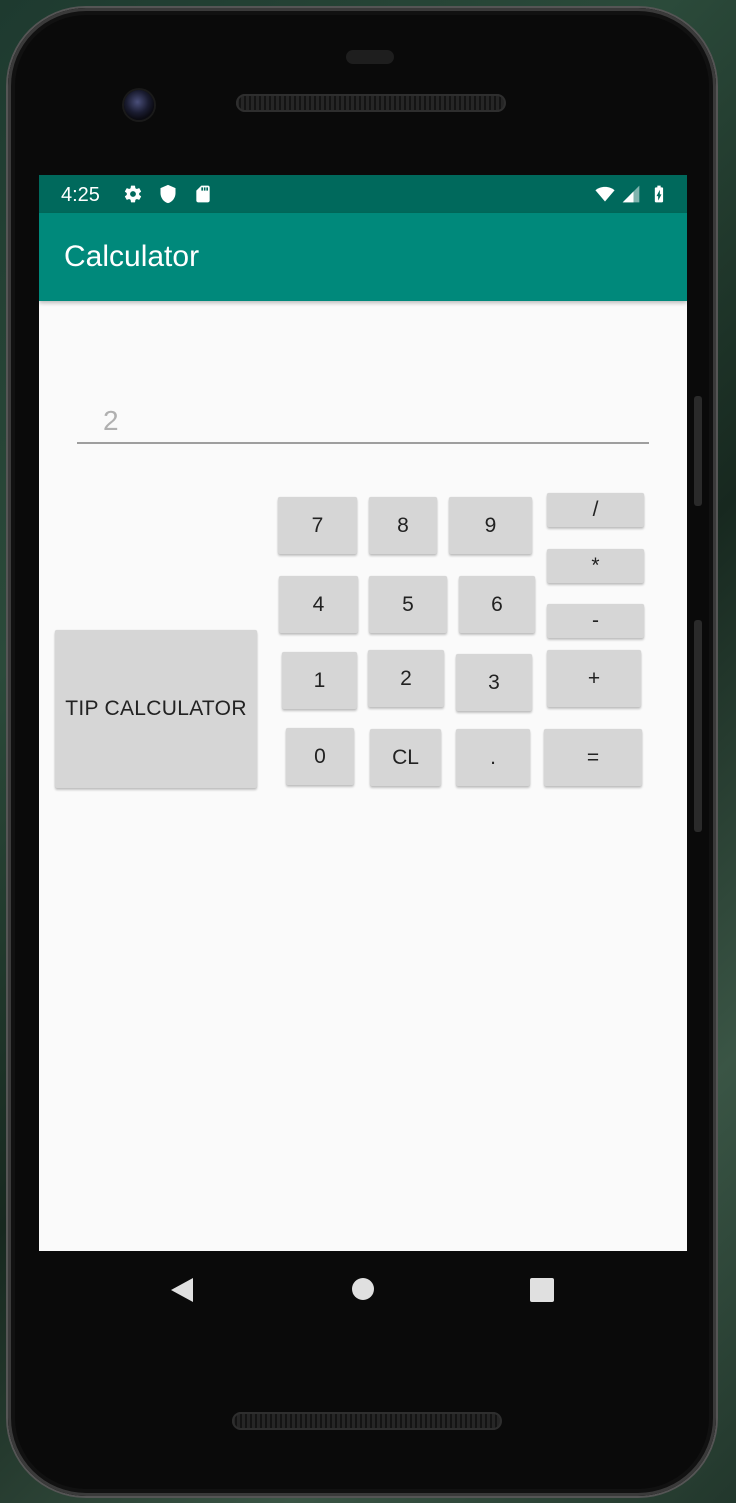 The width and height of the screenshot is (736, 1503). Describe the element at coordinates (363, 257) in the screenshot. I see `app-bar: Calculator` at that location.